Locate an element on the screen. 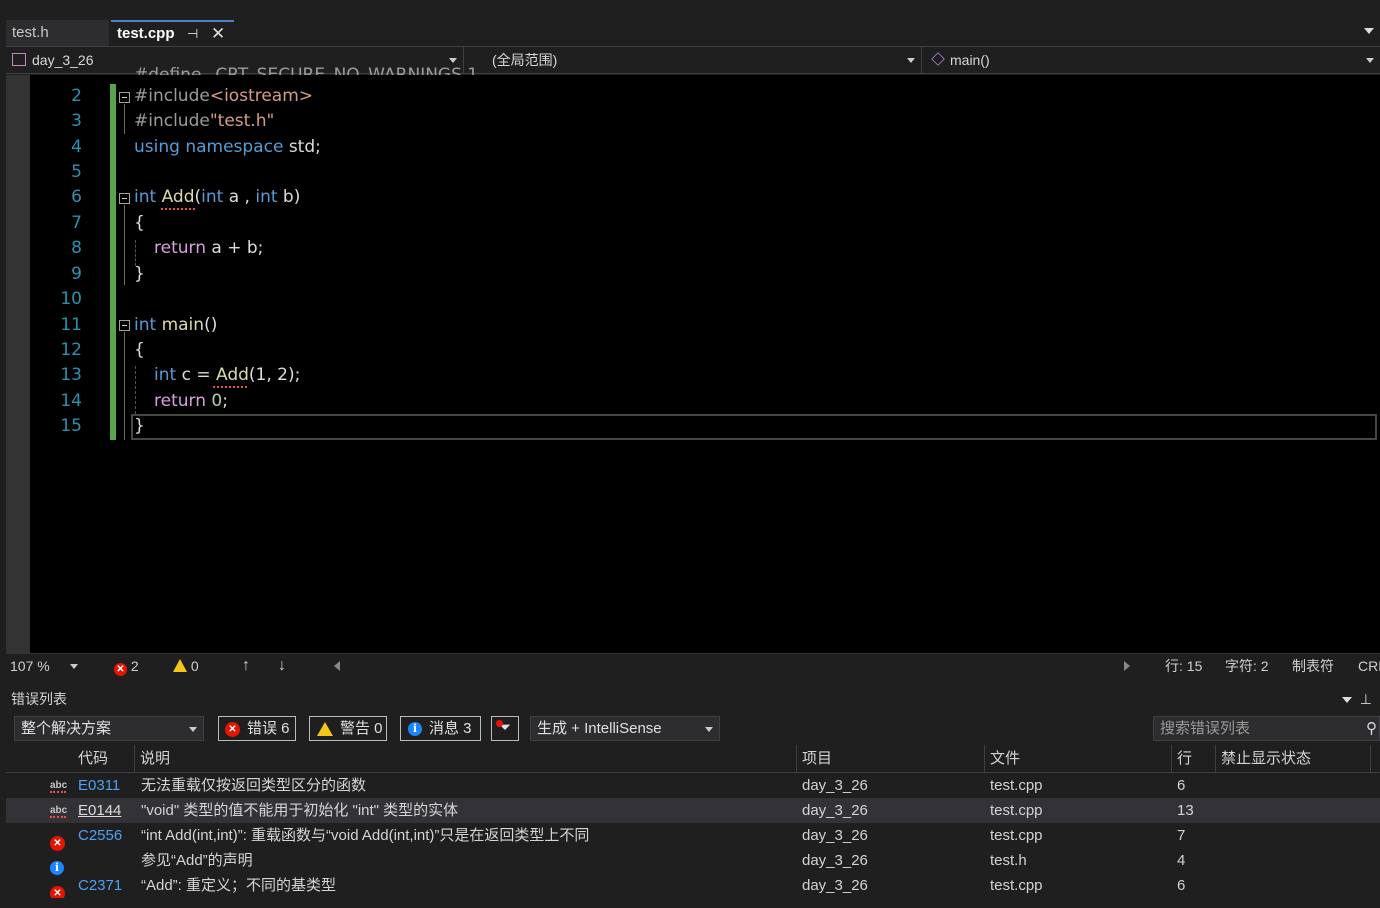 The height and width of the screenshot is (908, 1380). filter-funnel-button: ⏷ is located at coordinates (505, 728).